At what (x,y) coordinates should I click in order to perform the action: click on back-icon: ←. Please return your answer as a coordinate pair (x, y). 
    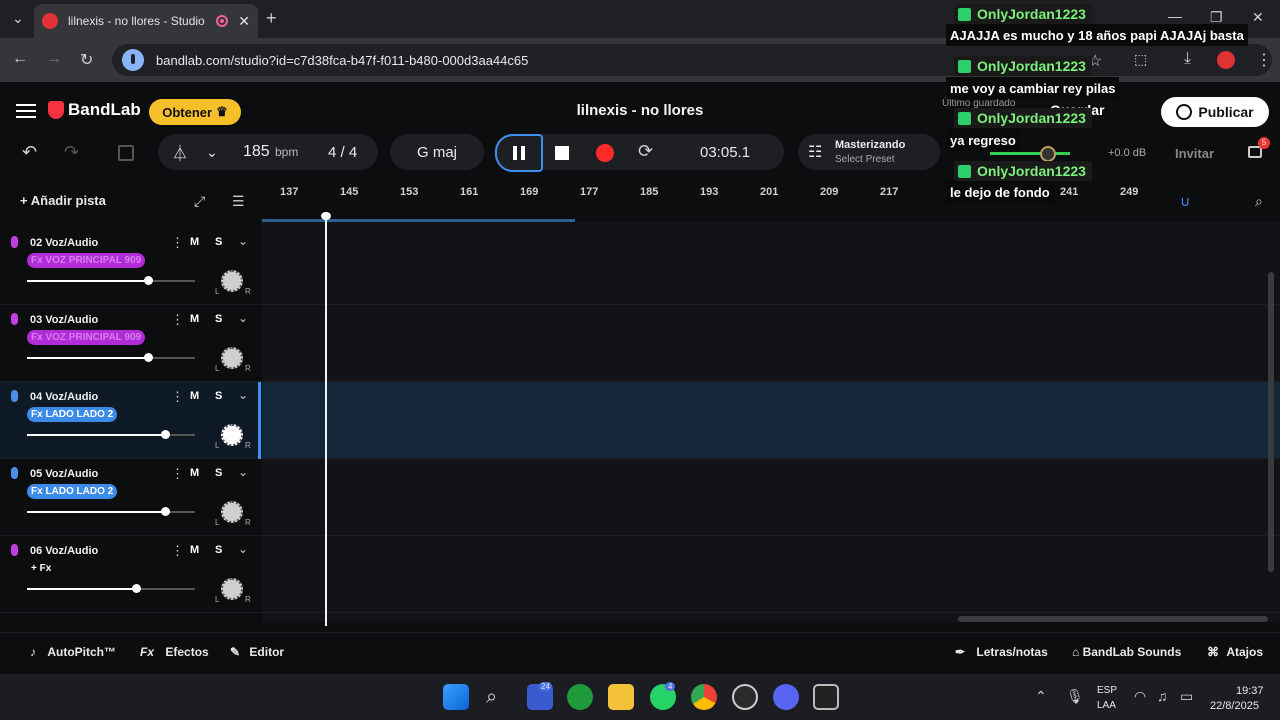
    Looking at the image, I should click on (20, 59).